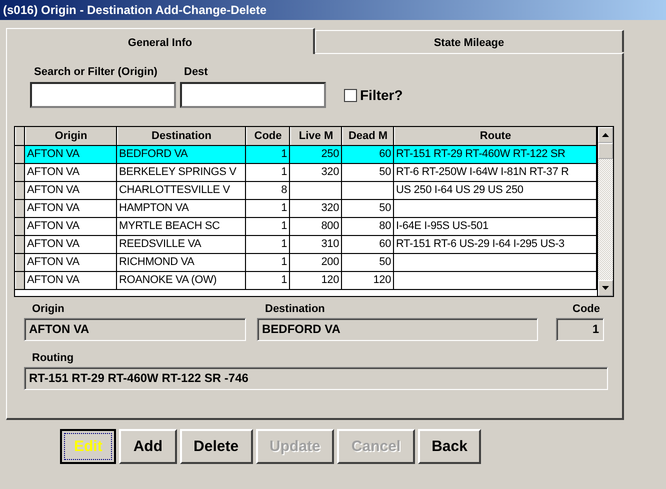 This screenshot has width=666, height=489. Describe the element at coordinates (253, 95) in the screenshot. I see `dest-field` at that location.